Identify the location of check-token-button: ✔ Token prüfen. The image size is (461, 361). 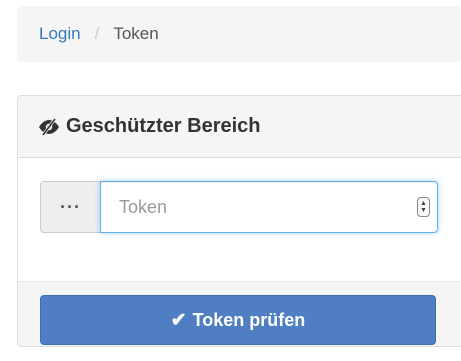
(238, 320).